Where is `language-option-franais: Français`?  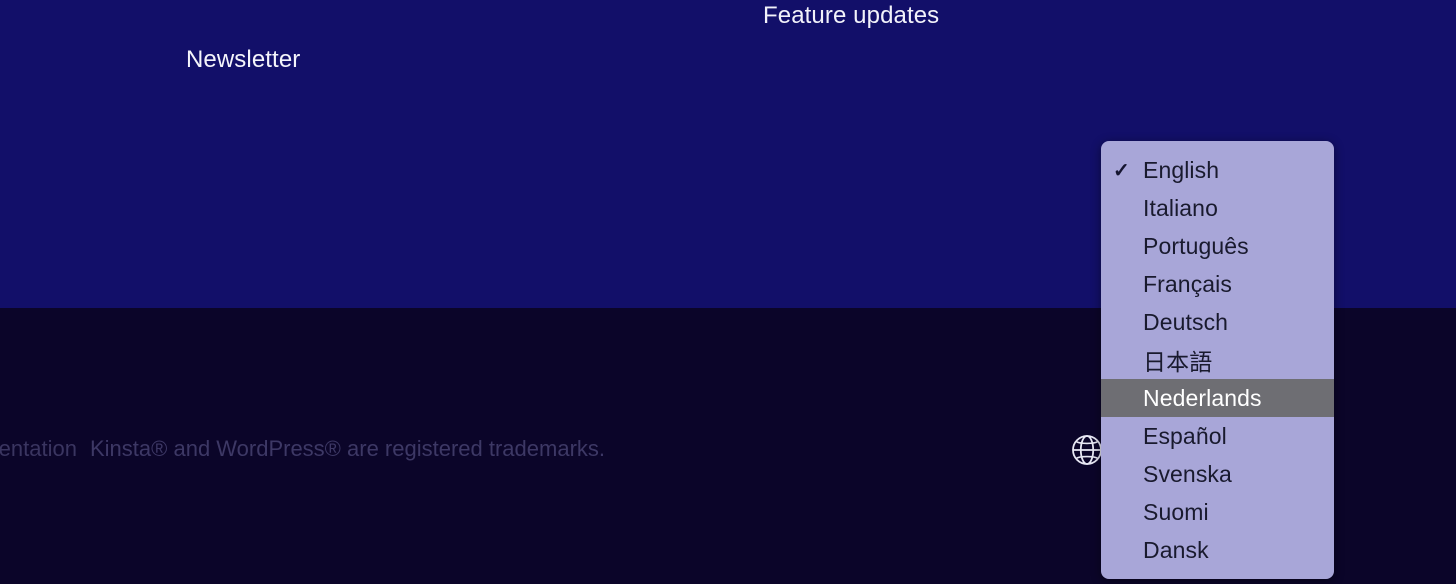 language-option-franais: Français is located at coordinates (1217, 284).